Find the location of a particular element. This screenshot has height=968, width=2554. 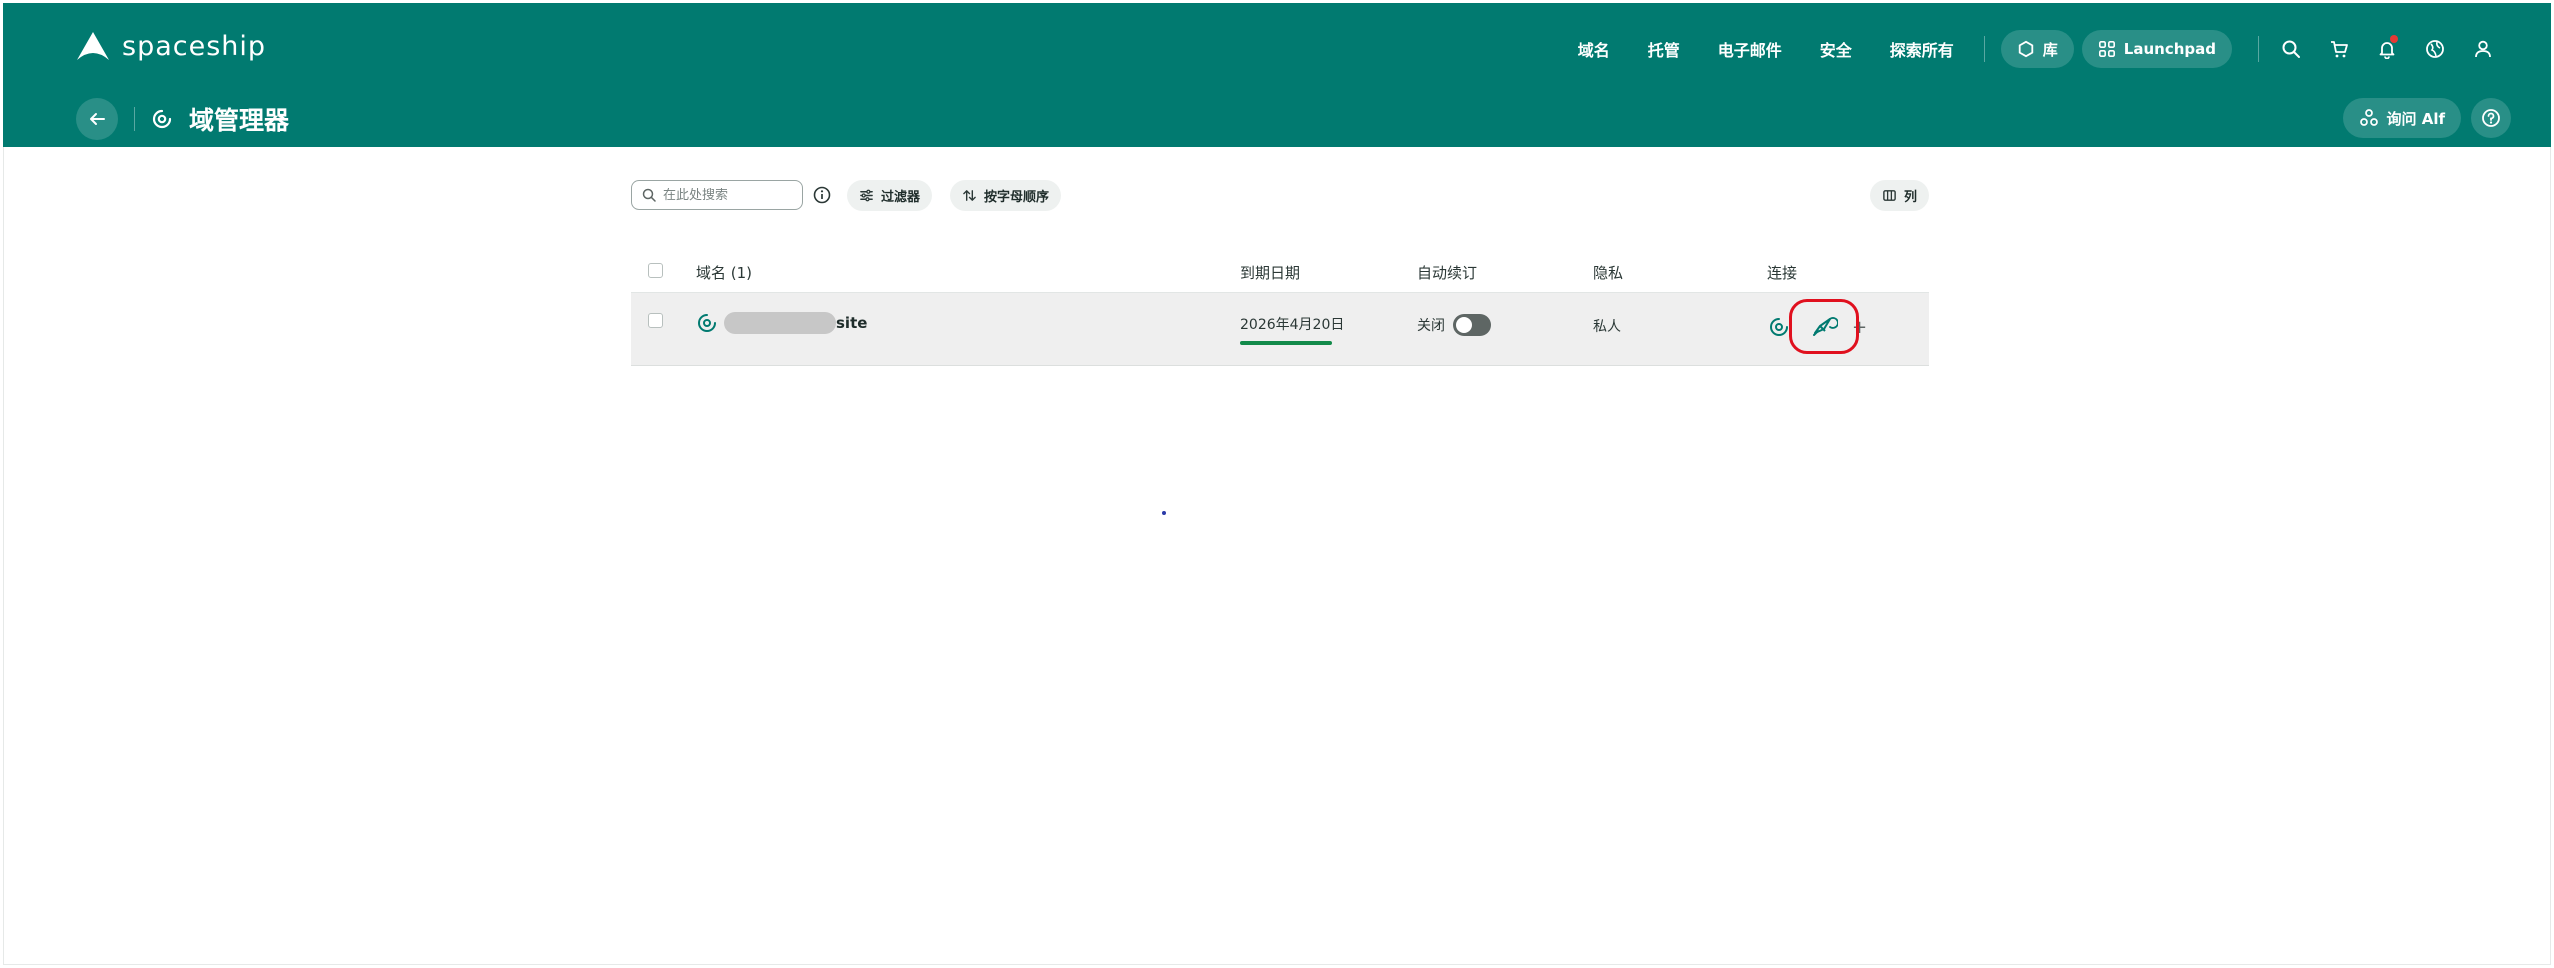

page-title-group: 域管理器 is located at coordinates (220, 119).